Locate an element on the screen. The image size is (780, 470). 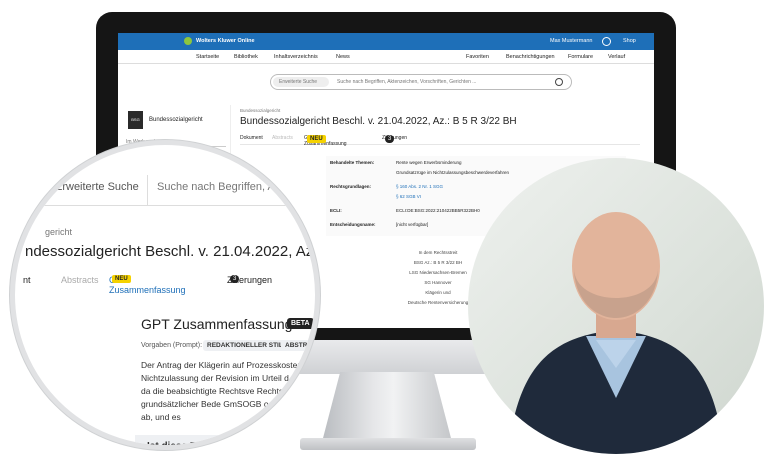
sidebar-title: Bundessozialgericht is located at coordinates (176, 120).